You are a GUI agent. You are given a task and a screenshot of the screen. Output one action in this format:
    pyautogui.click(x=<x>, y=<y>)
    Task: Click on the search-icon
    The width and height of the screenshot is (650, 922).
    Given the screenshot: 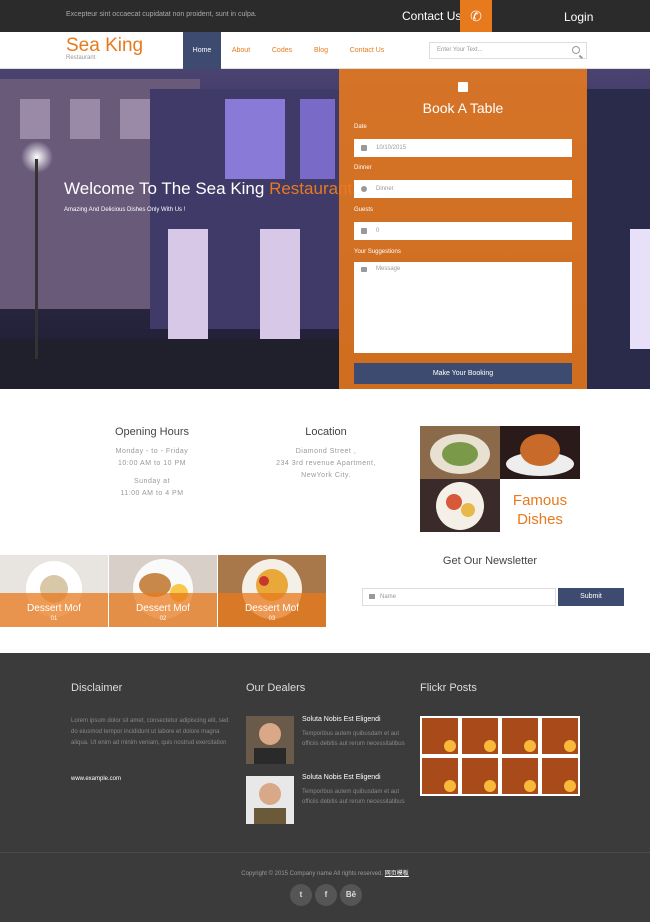 What is the action you would take?
    pyautogui.click(x=576, y=50)
    